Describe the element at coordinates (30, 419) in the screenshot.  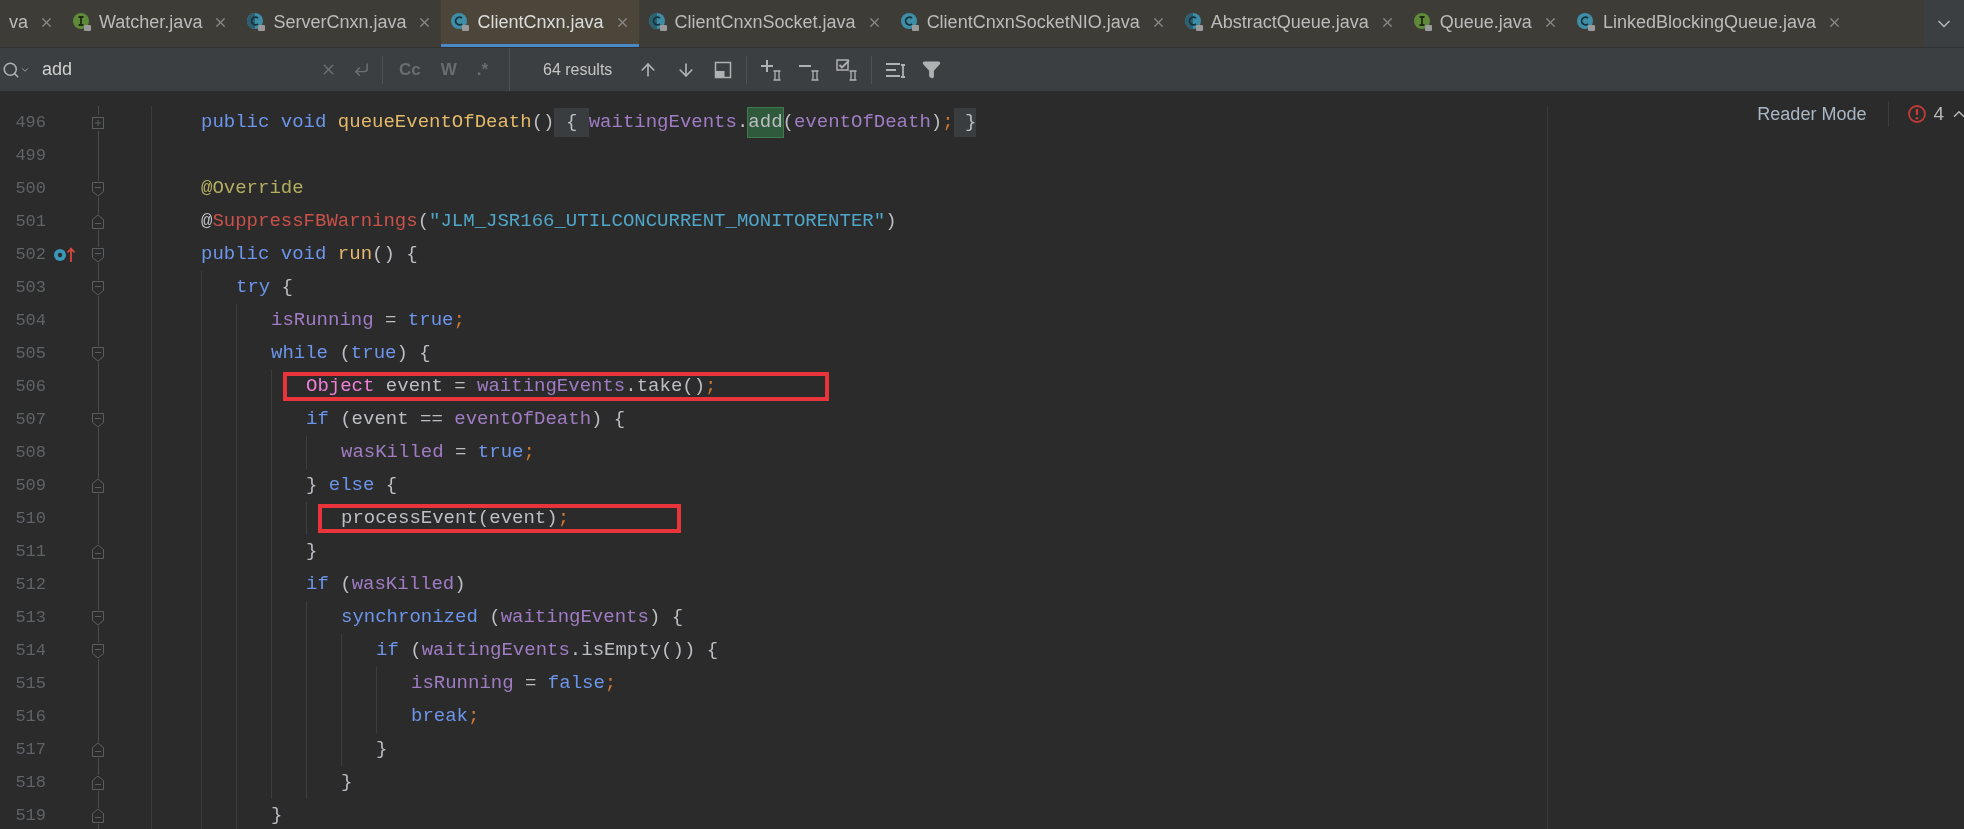
I see `line-number: 507` at that location.